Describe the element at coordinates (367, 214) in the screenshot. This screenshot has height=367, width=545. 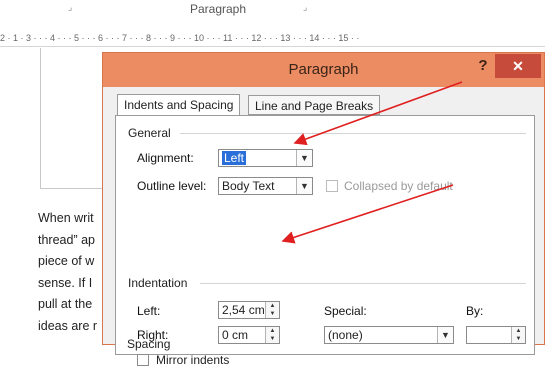
I see `annotation-arrow-indent-left` at that location.